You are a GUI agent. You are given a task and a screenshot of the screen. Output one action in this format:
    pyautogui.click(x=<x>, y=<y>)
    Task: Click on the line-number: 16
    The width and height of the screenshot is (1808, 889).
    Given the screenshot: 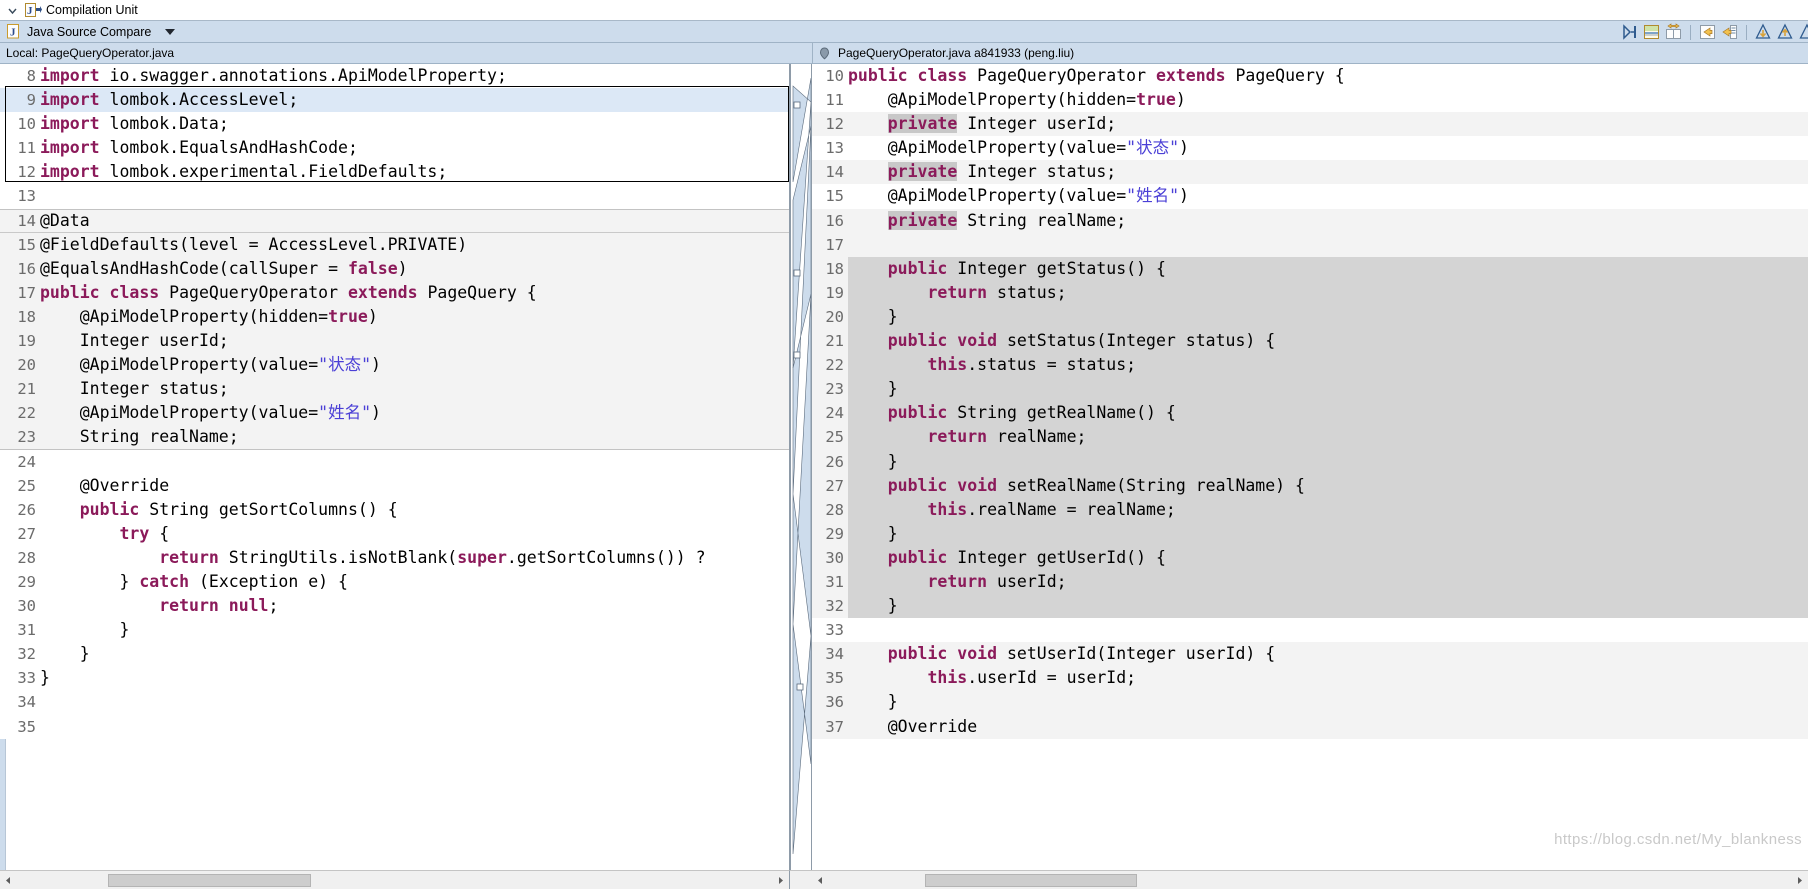 What is the action you would take?
    pyautogui.click(x=834, y=220)
    